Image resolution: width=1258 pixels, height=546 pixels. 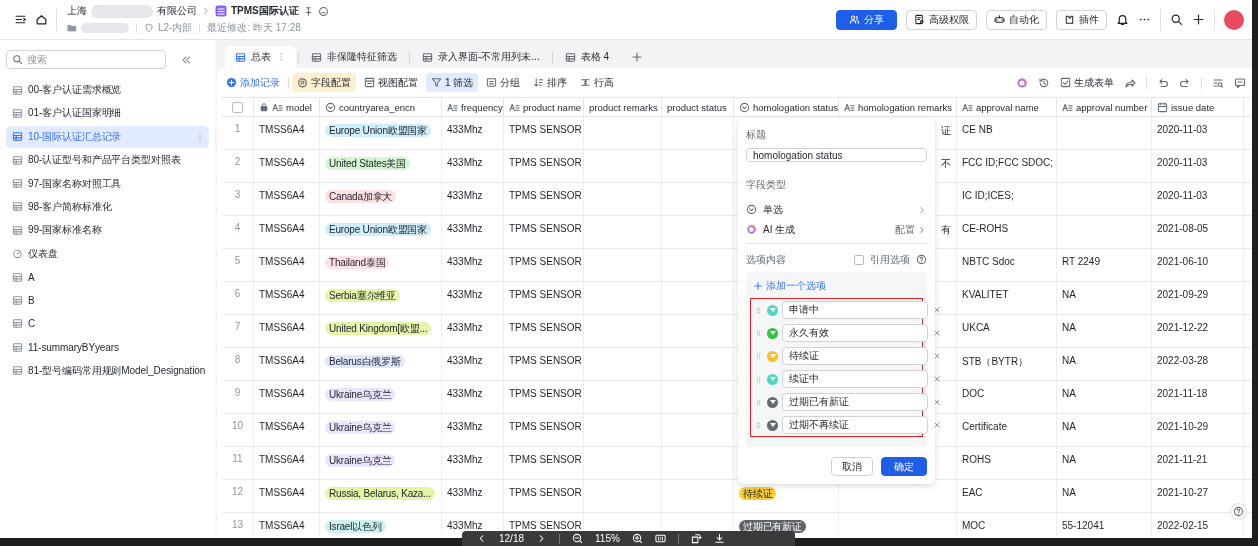 I want to click on sidebar-item: 01-客户认证国家明细, so click(x=107, y=113).